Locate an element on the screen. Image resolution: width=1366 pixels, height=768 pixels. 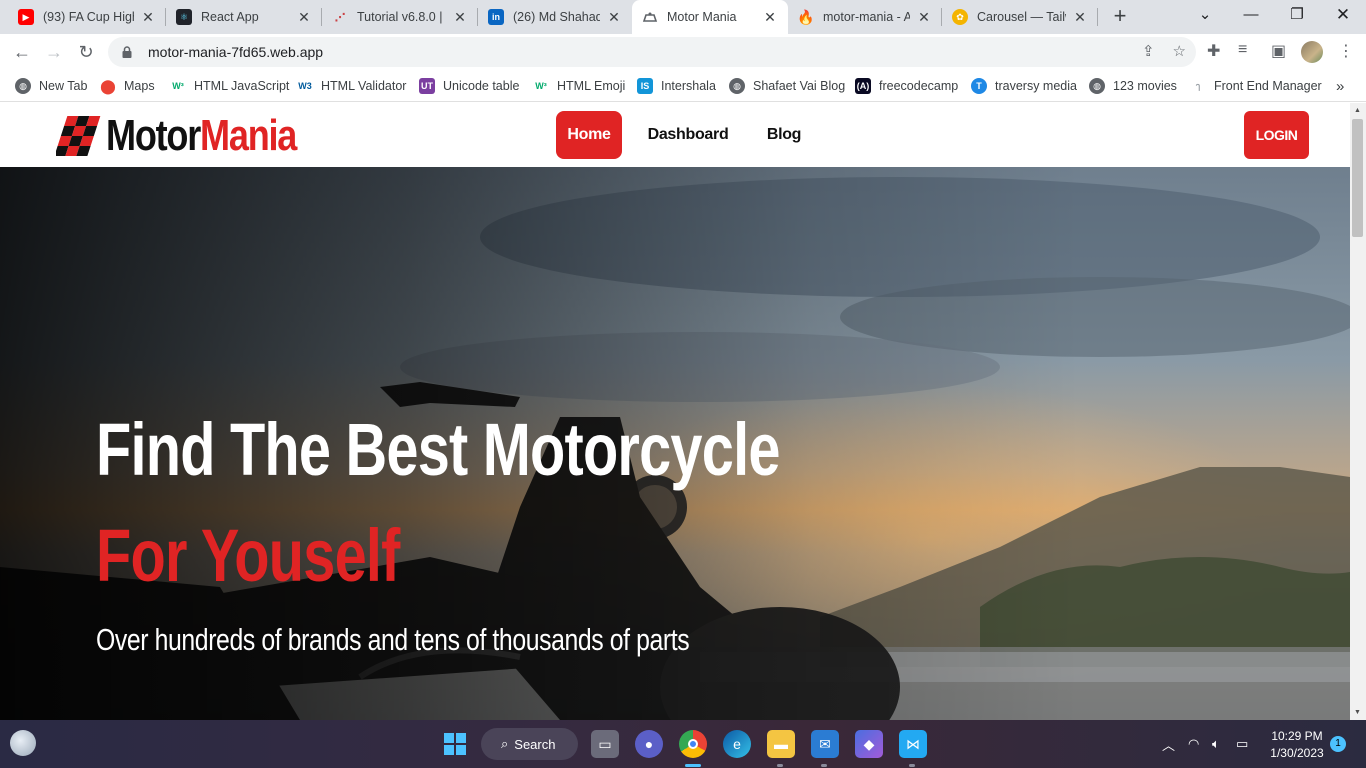
tab-title: (93) FA Cup Highl is located at coordinates (88, 17).